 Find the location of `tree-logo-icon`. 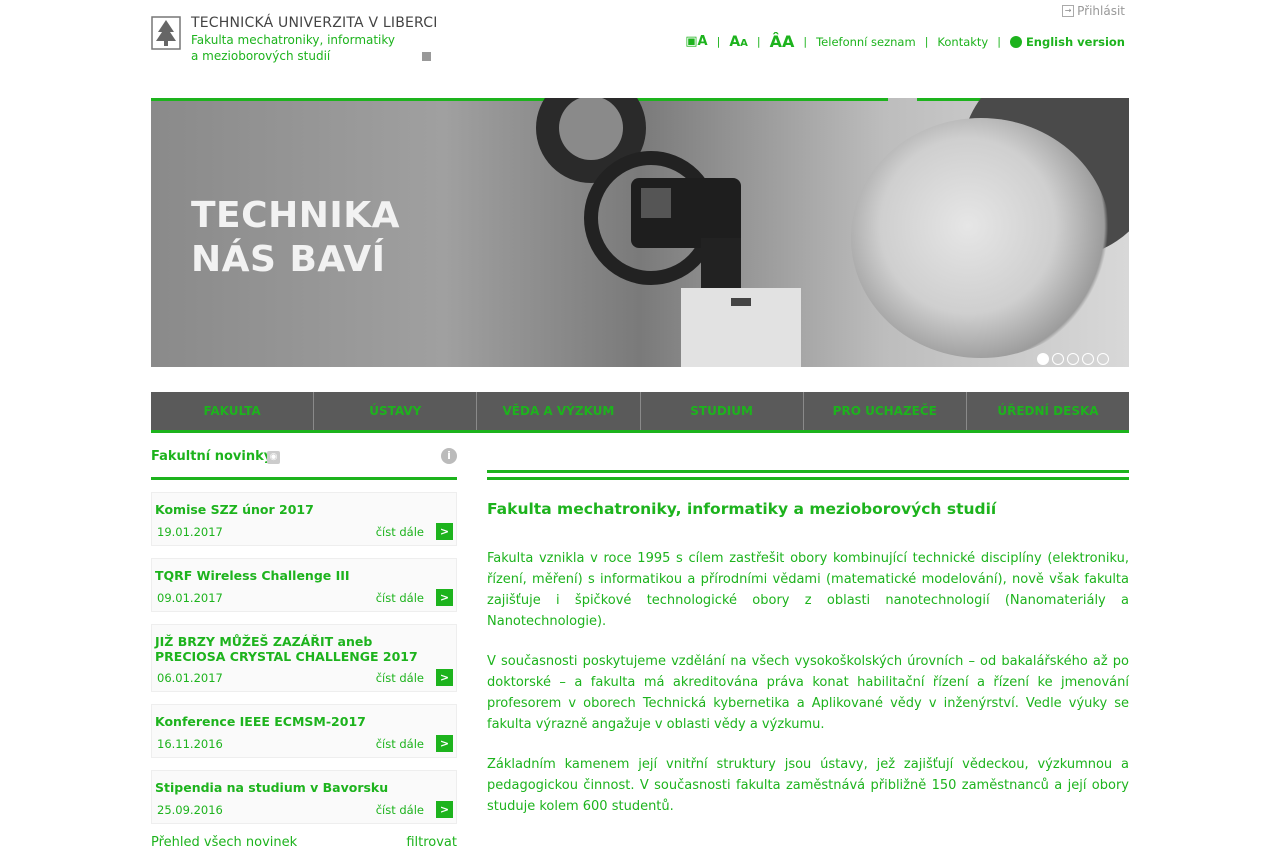

tree-logo-icon is located at coordinates (166, 33).